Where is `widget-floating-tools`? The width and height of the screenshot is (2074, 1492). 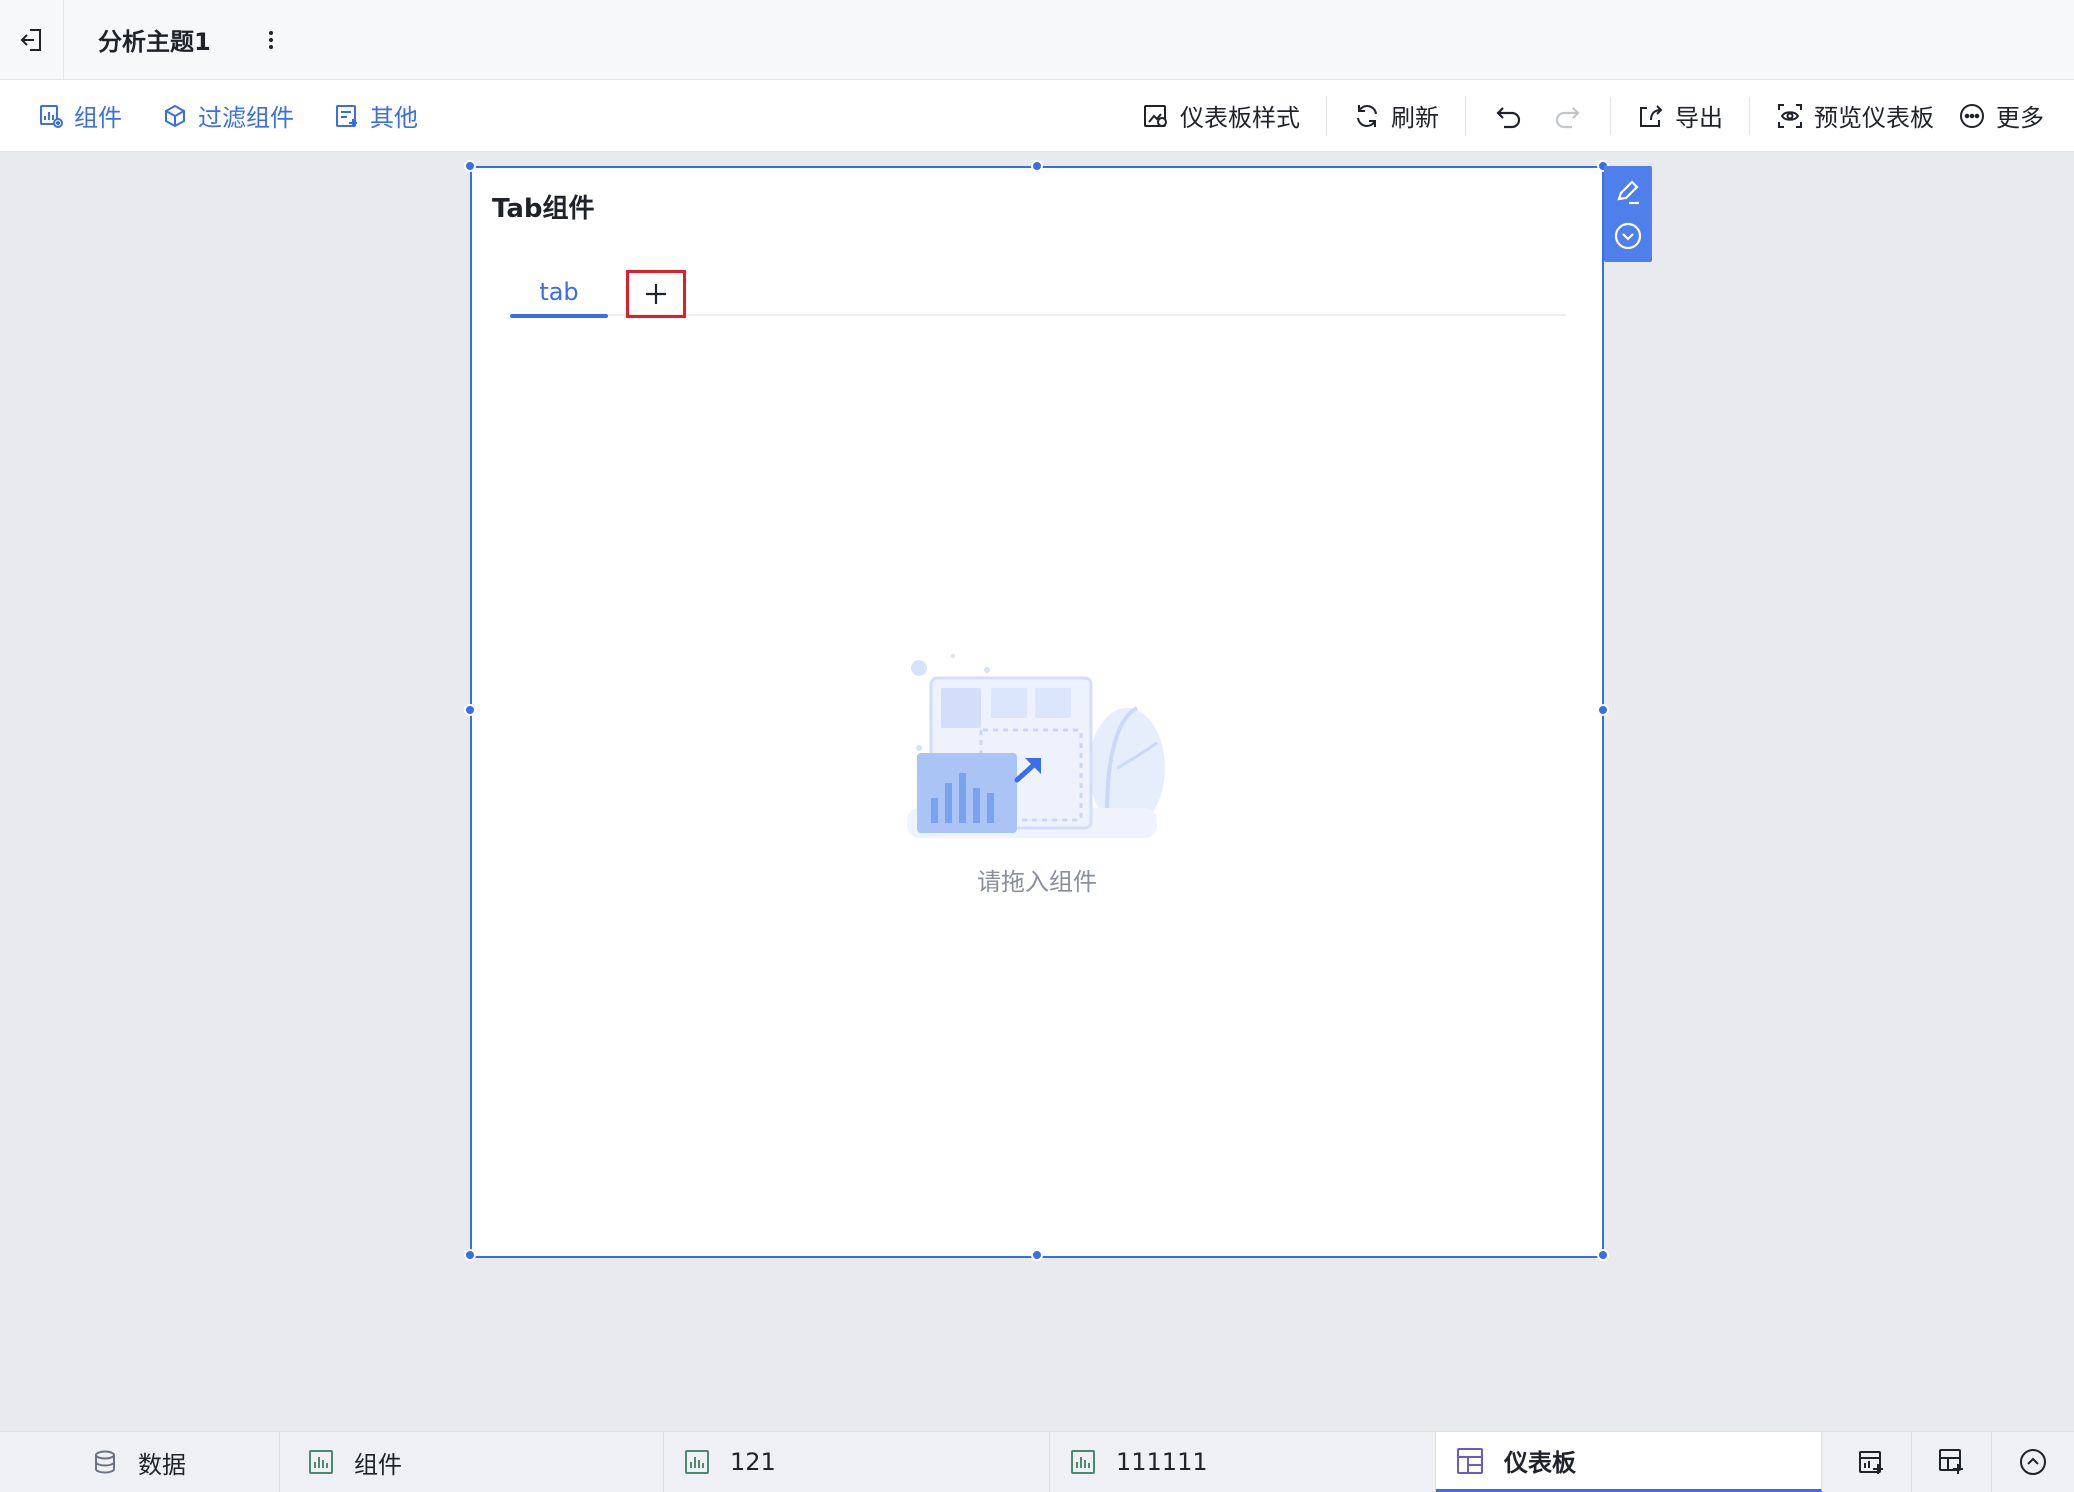
widget-floating-tools is located at coordinates (1628, 214).